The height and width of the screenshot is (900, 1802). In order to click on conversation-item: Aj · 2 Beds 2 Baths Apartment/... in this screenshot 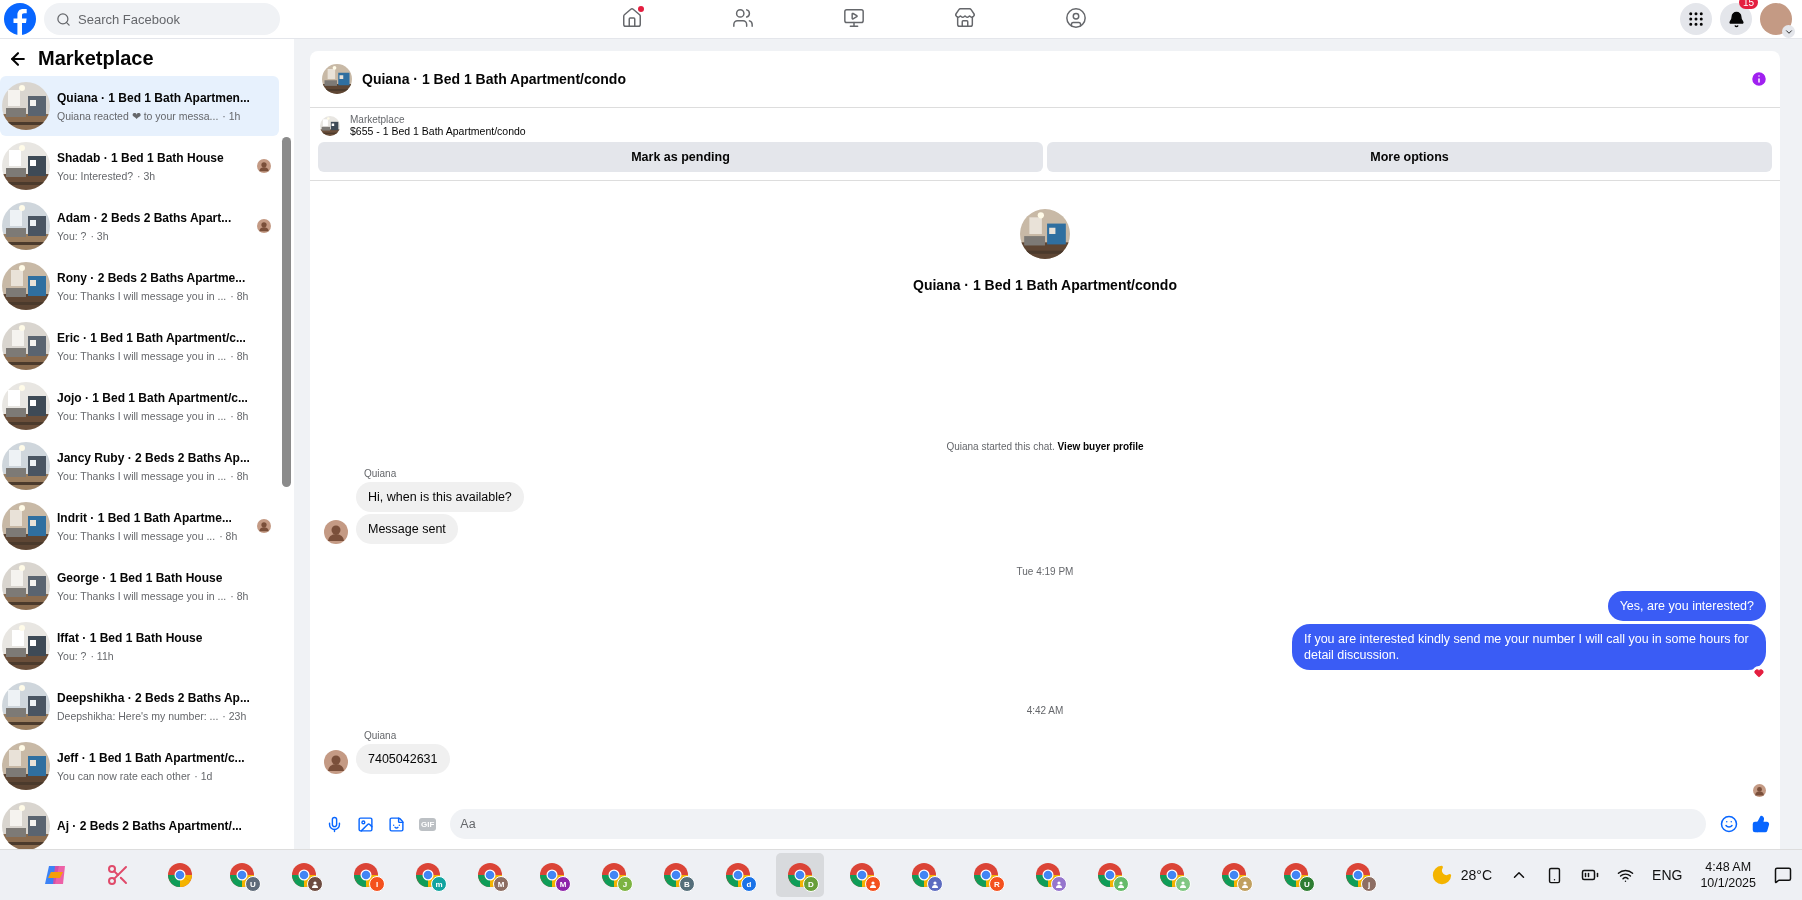, I will do `click(139, 822)`.